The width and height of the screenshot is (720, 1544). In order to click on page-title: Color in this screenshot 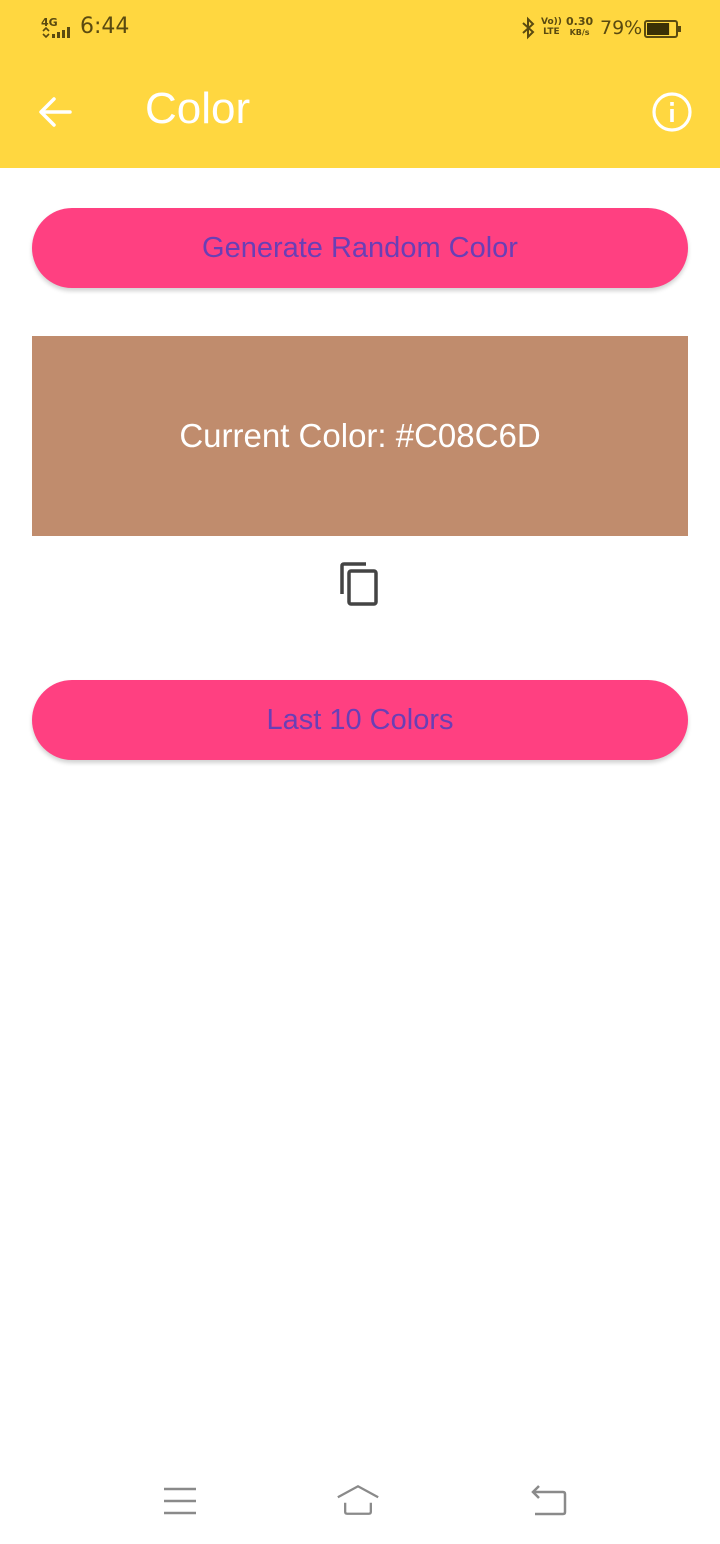, I will do `click(198, 108)`.